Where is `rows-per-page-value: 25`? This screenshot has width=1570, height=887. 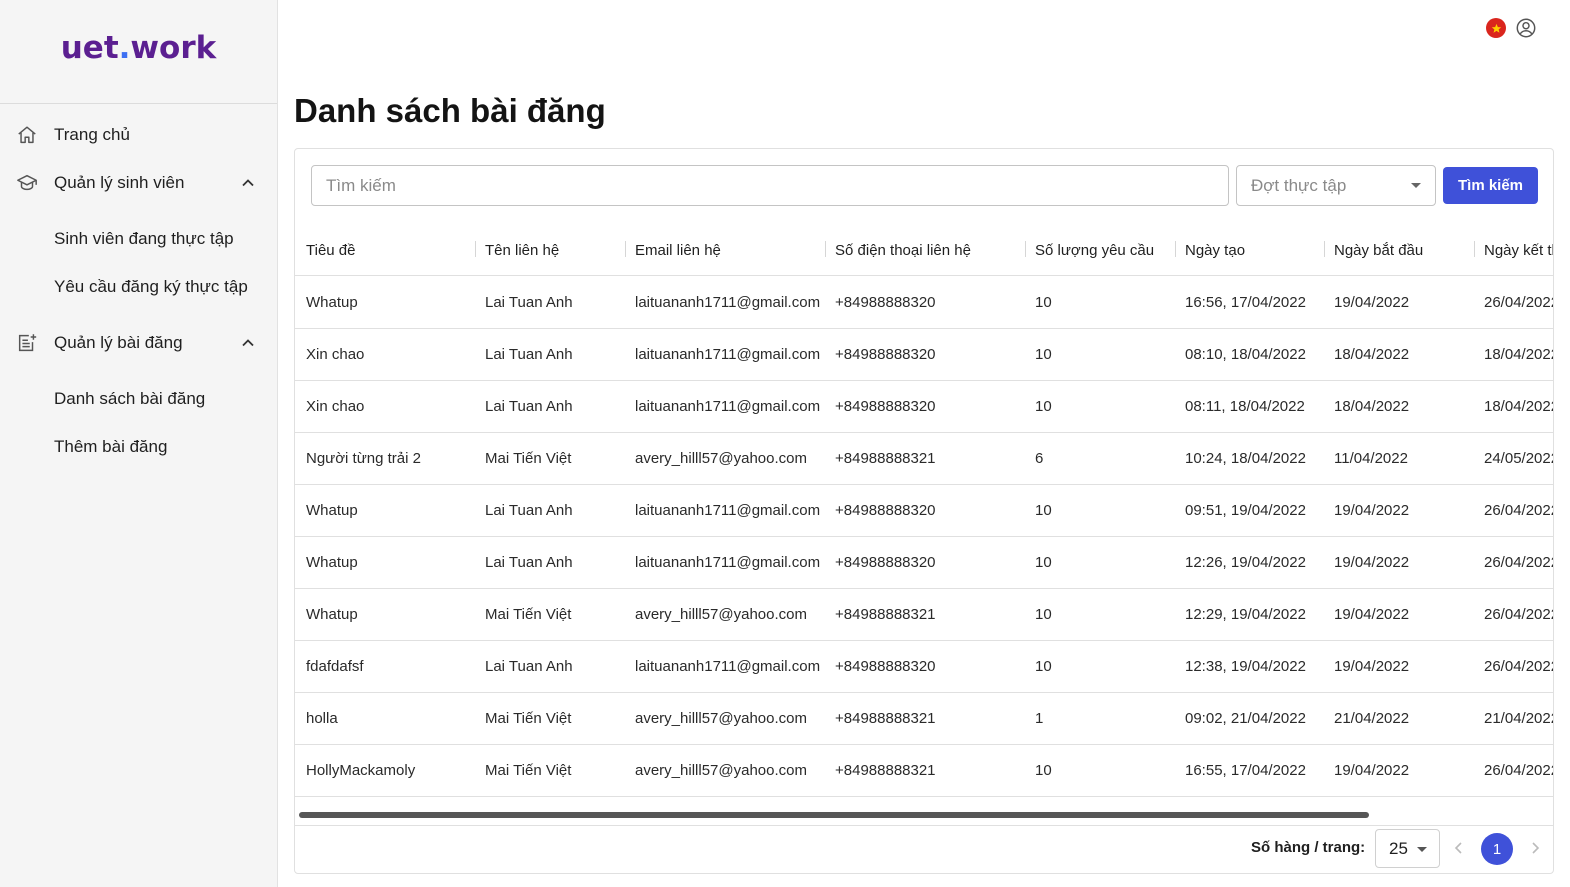 rows-per-page-value: 25 is located at coordinates (1398, 848).